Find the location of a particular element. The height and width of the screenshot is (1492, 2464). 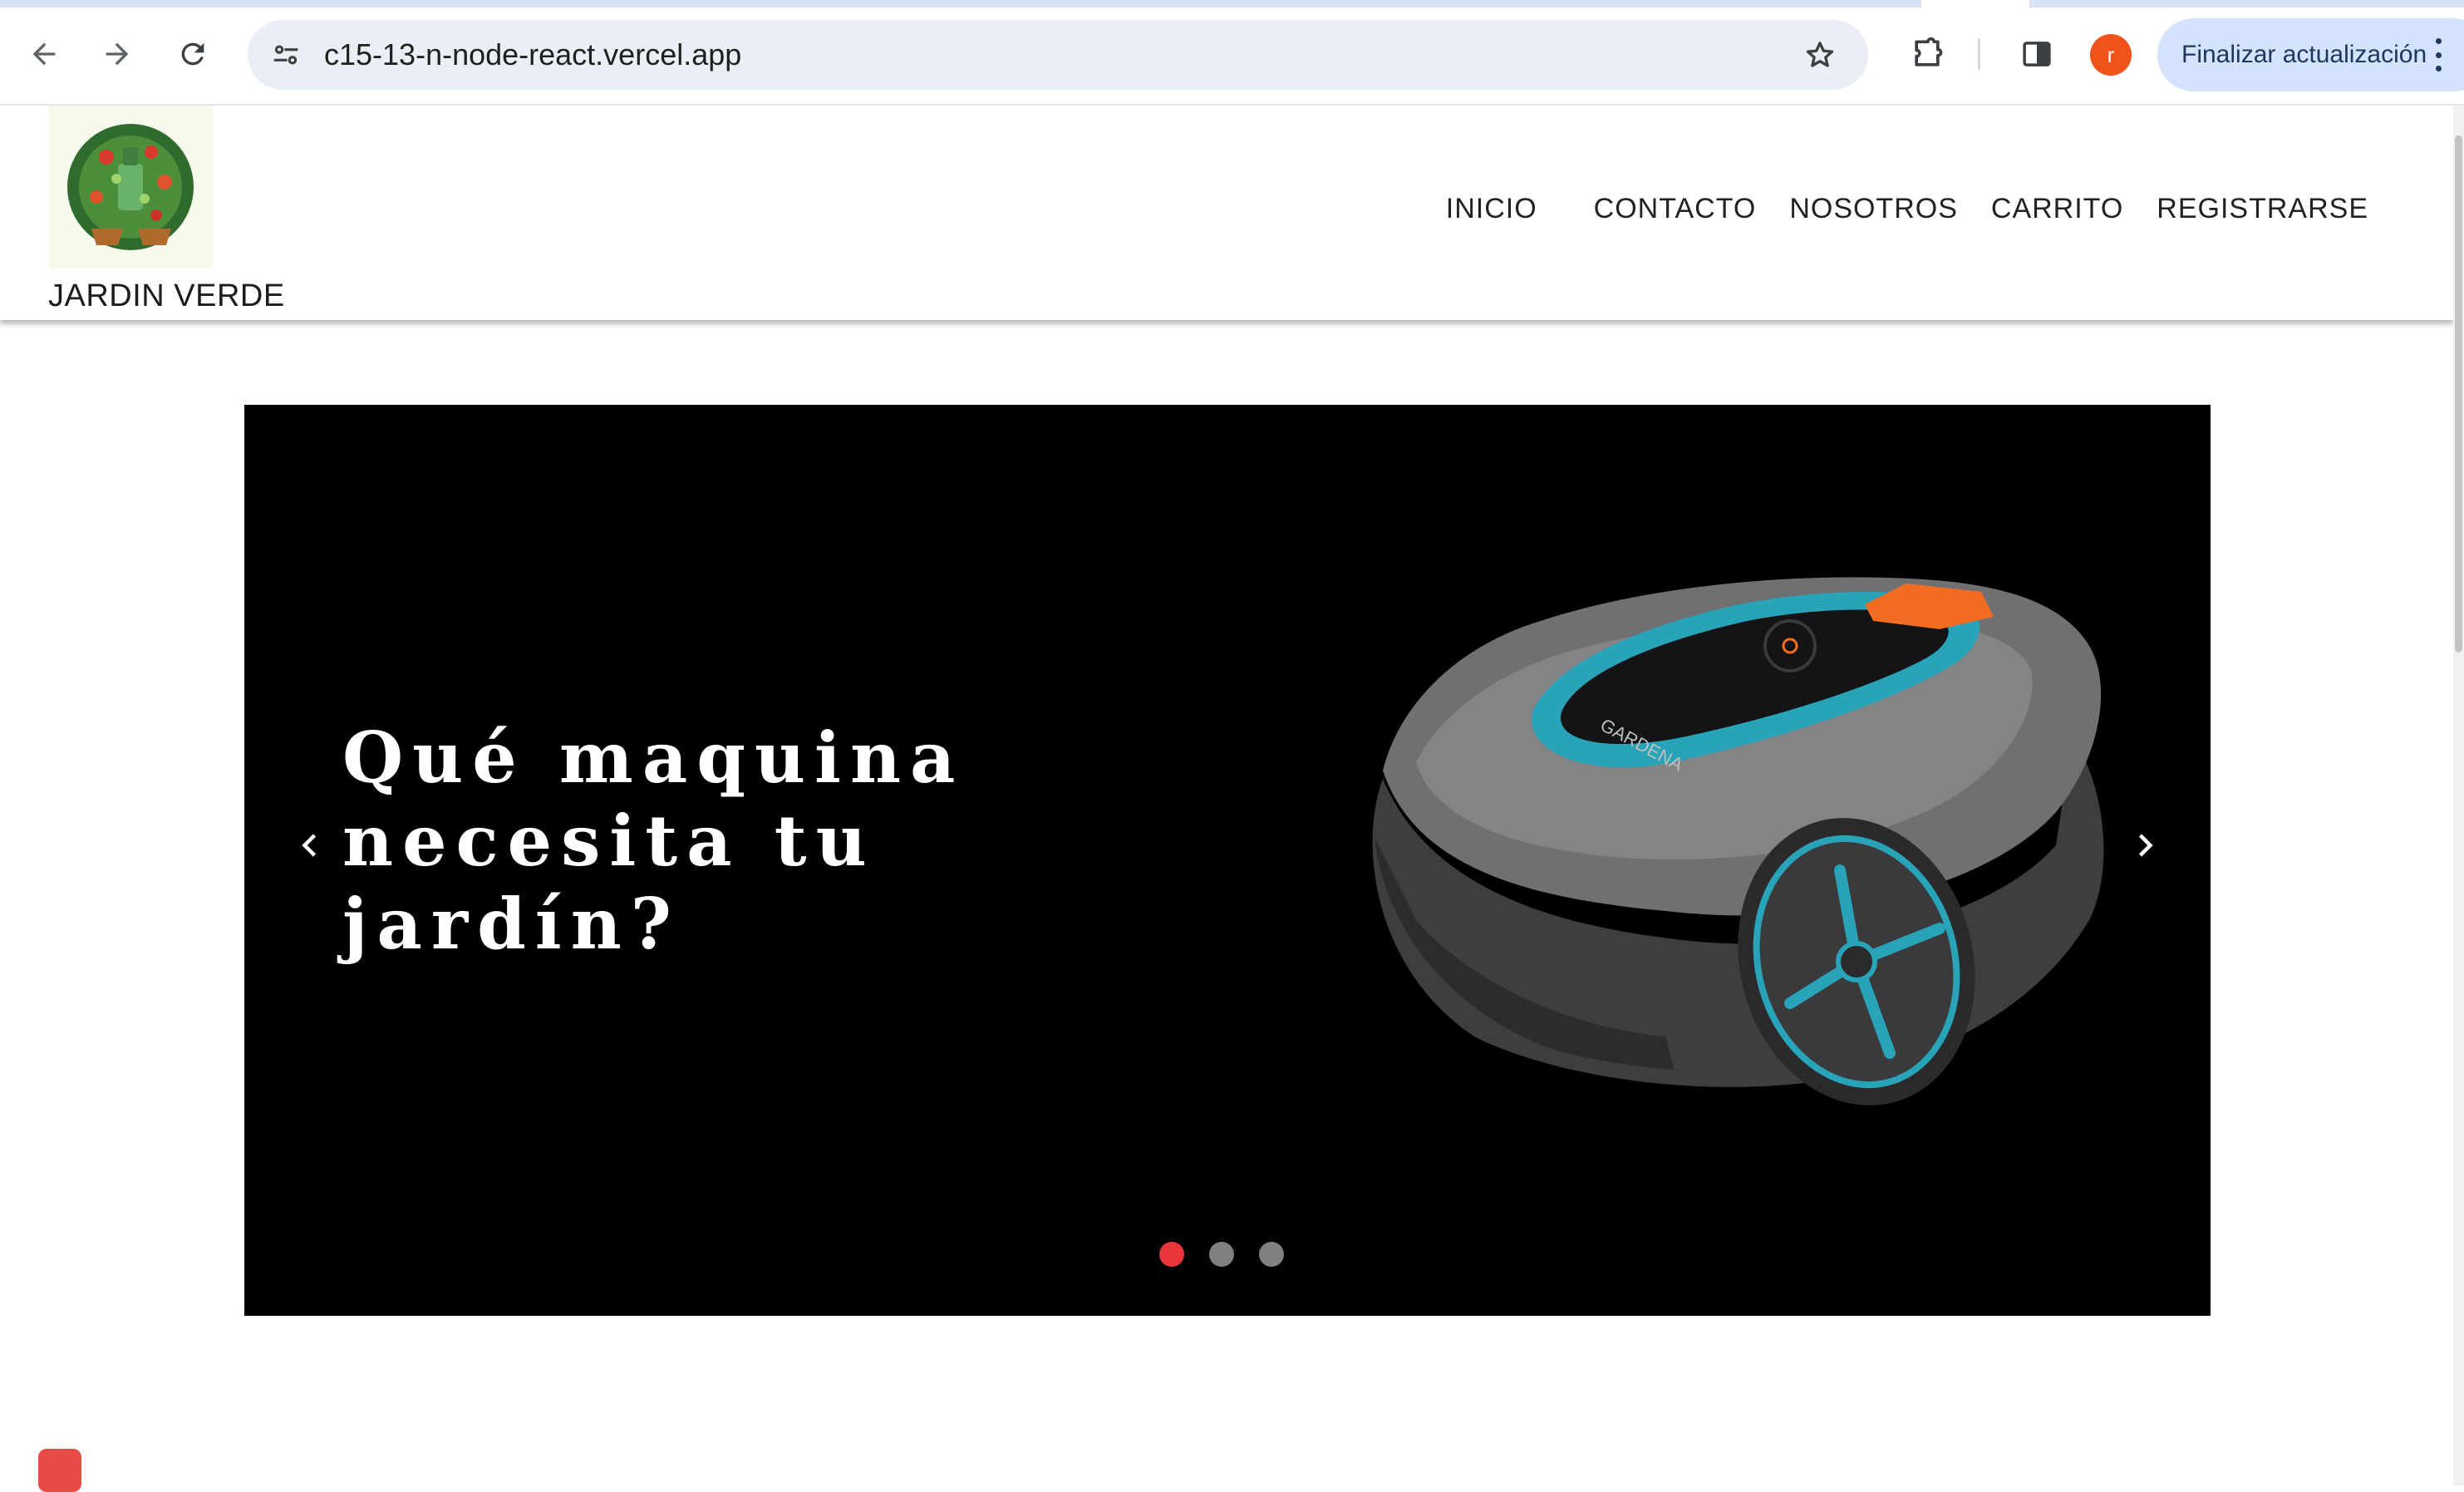

toolbar-separator is located at coordinates (1979, 54).